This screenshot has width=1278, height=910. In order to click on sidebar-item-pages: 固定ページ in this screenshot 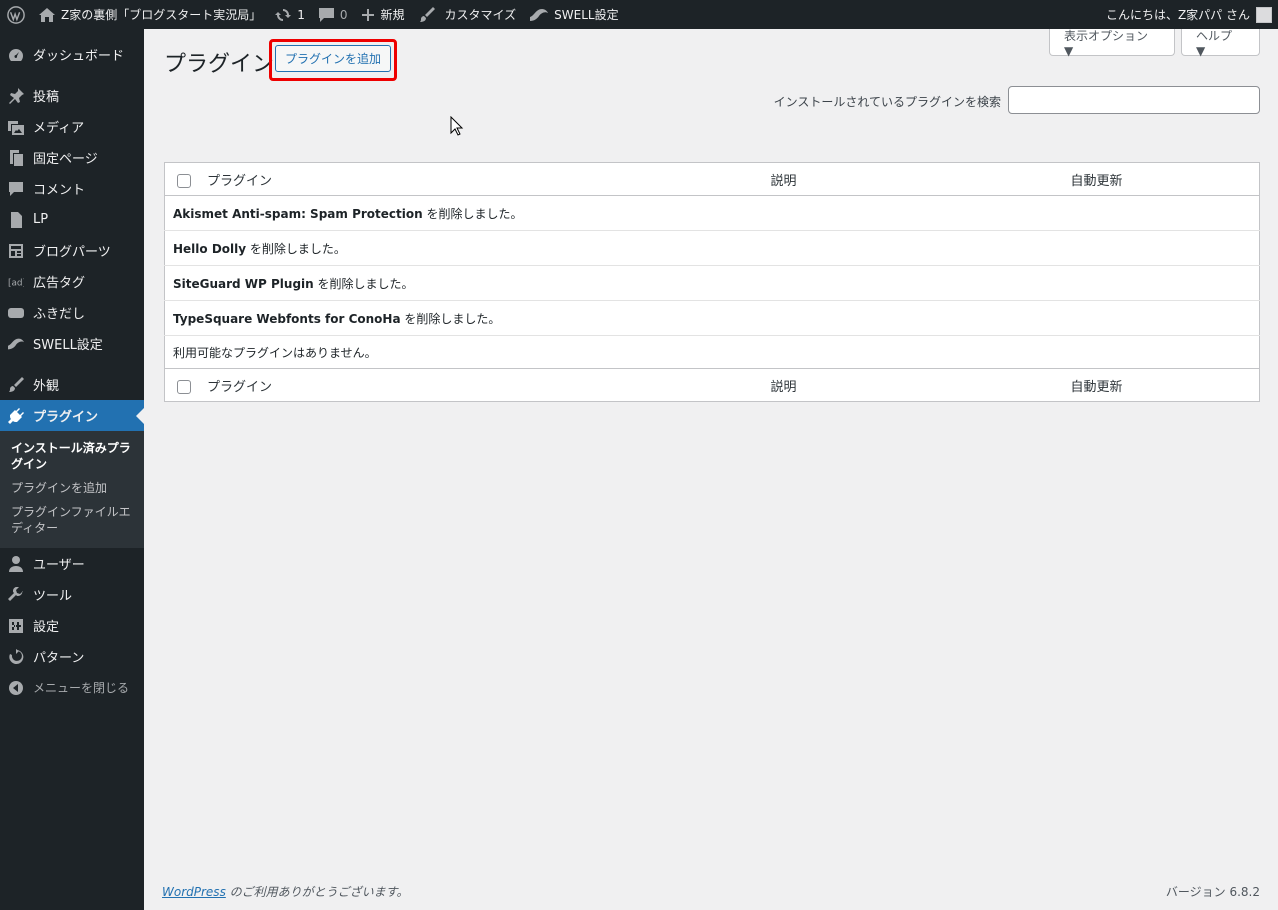, I will do `click(72, 157)`.